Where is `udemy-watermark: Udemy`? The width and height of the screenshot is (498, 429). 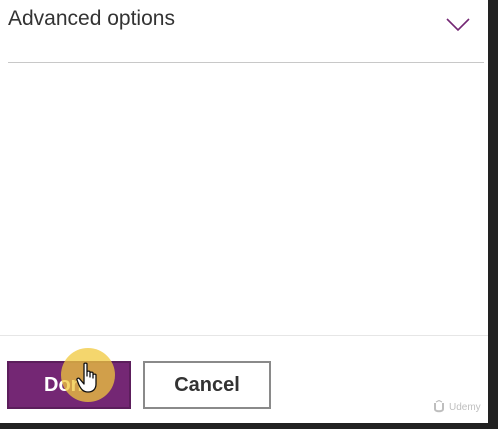 udemy-watermark: Udemy is located at coordinates (456, 407).